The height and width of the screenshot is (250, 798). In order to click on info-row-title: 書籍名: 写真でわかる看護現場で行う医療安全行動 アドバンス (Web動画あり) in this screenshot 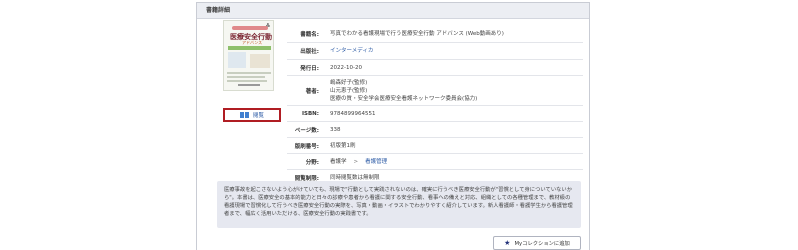, I will do `click(435, 34)`.